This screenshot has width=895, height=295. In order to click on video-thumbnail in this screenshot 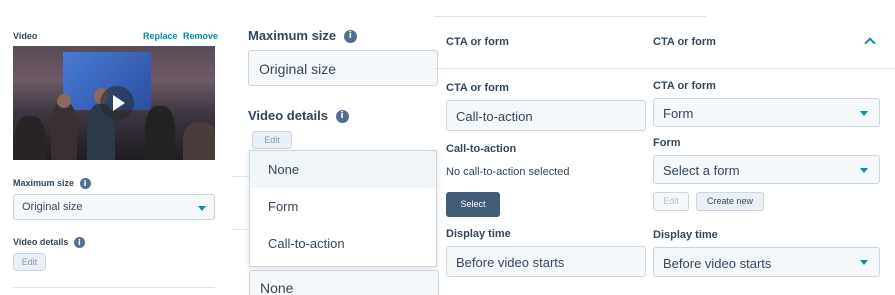, I will do `click(114, 103)`.